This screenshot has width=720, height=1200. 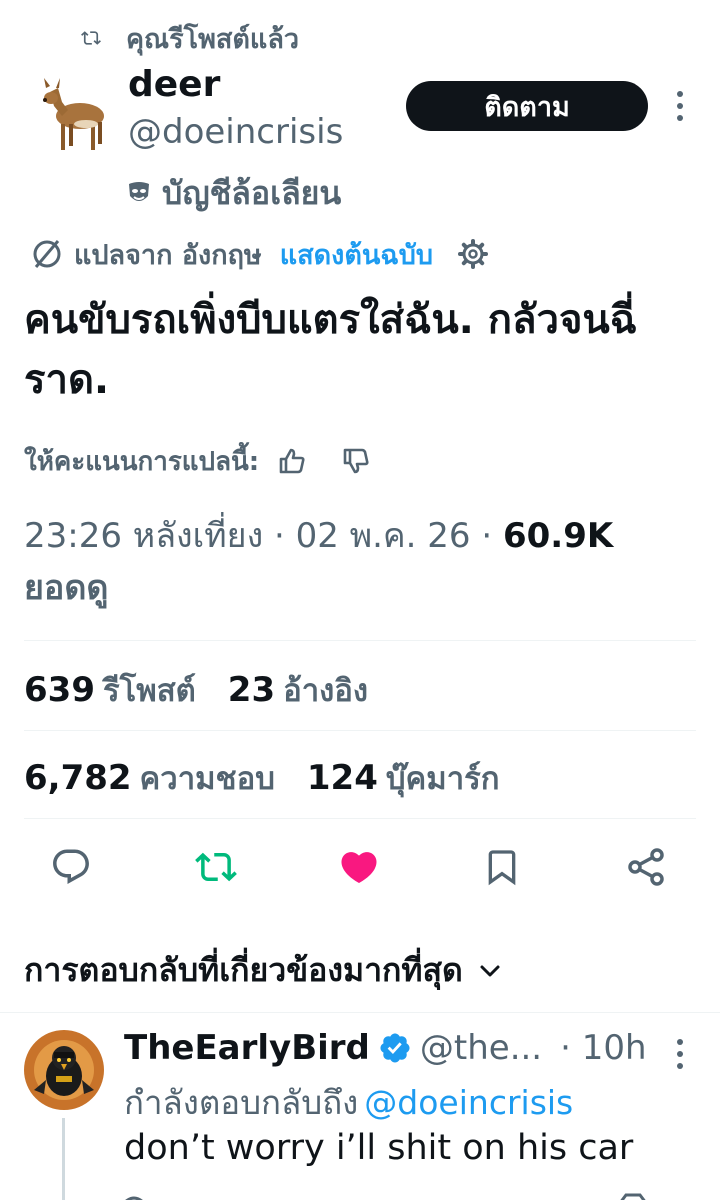 I want to click on likes-bookmarks-stats: 6,782 ความชอบ 124 บุ๊คมาร์ก, so click(x=262, y=778).